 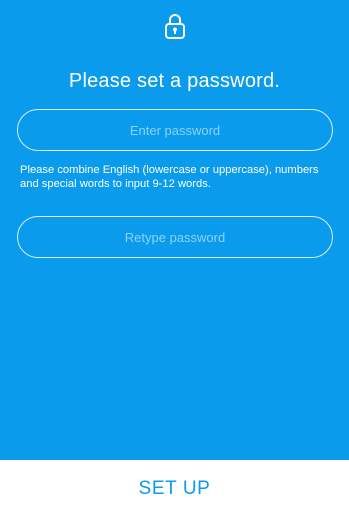 What do you see at coordinates (175, 130) in the screenshot?
I see `password-input` at bounding box center [175, 130].